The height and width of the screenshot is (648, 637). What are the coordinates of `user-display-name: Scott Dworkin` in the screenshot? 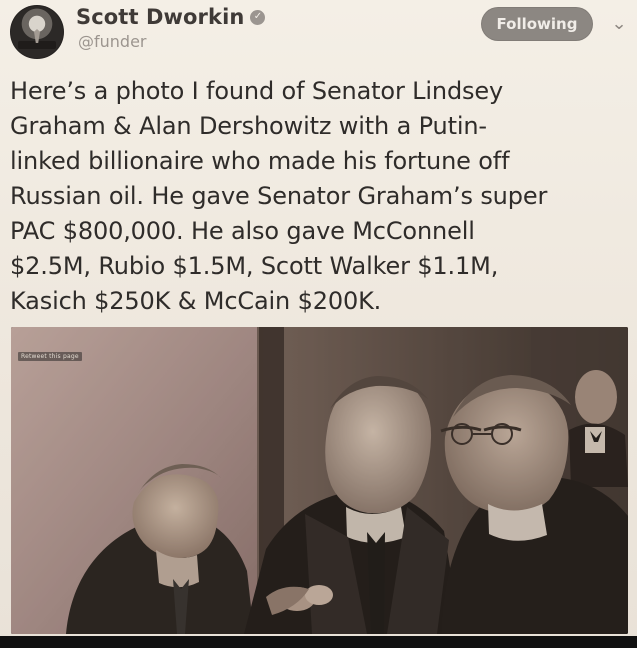 It's located at (160, 17).